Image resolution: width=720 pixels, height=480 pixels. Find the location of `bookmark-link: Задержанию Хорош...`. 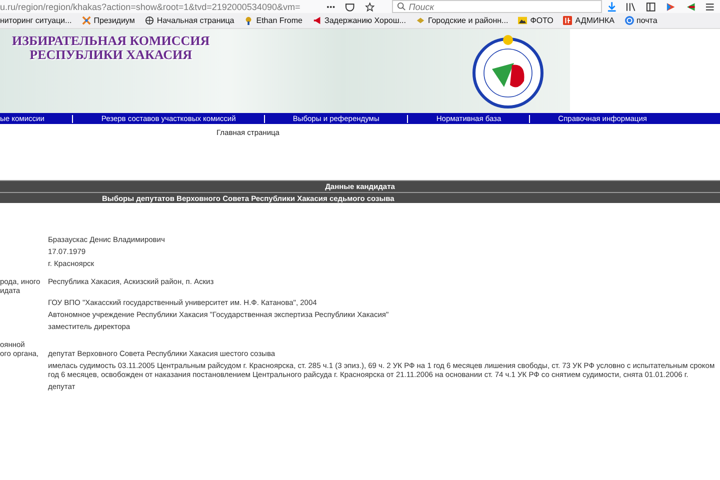

bookmark-link: Задержанию Хорош... is located at coordinates (365, 20).